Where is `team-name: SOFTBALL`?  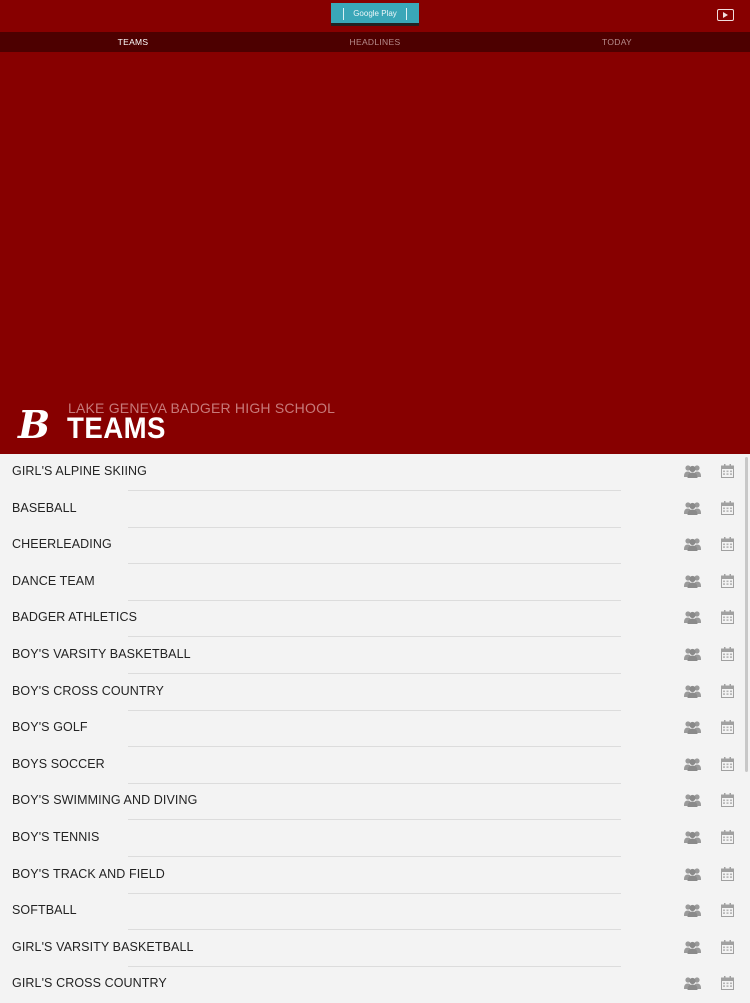 team-name: SOFTBALL is located at coordinates (44, 910).